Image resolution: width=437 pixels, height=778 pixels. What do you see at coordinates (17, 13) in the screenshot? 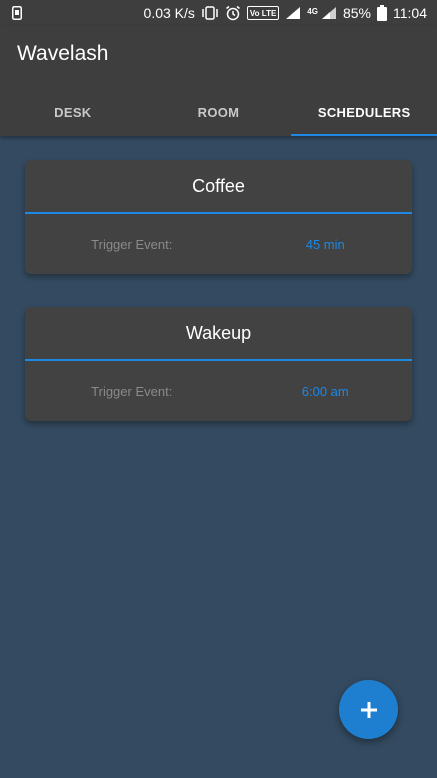
I see `notification-icon` at bounding box center [17, 13].